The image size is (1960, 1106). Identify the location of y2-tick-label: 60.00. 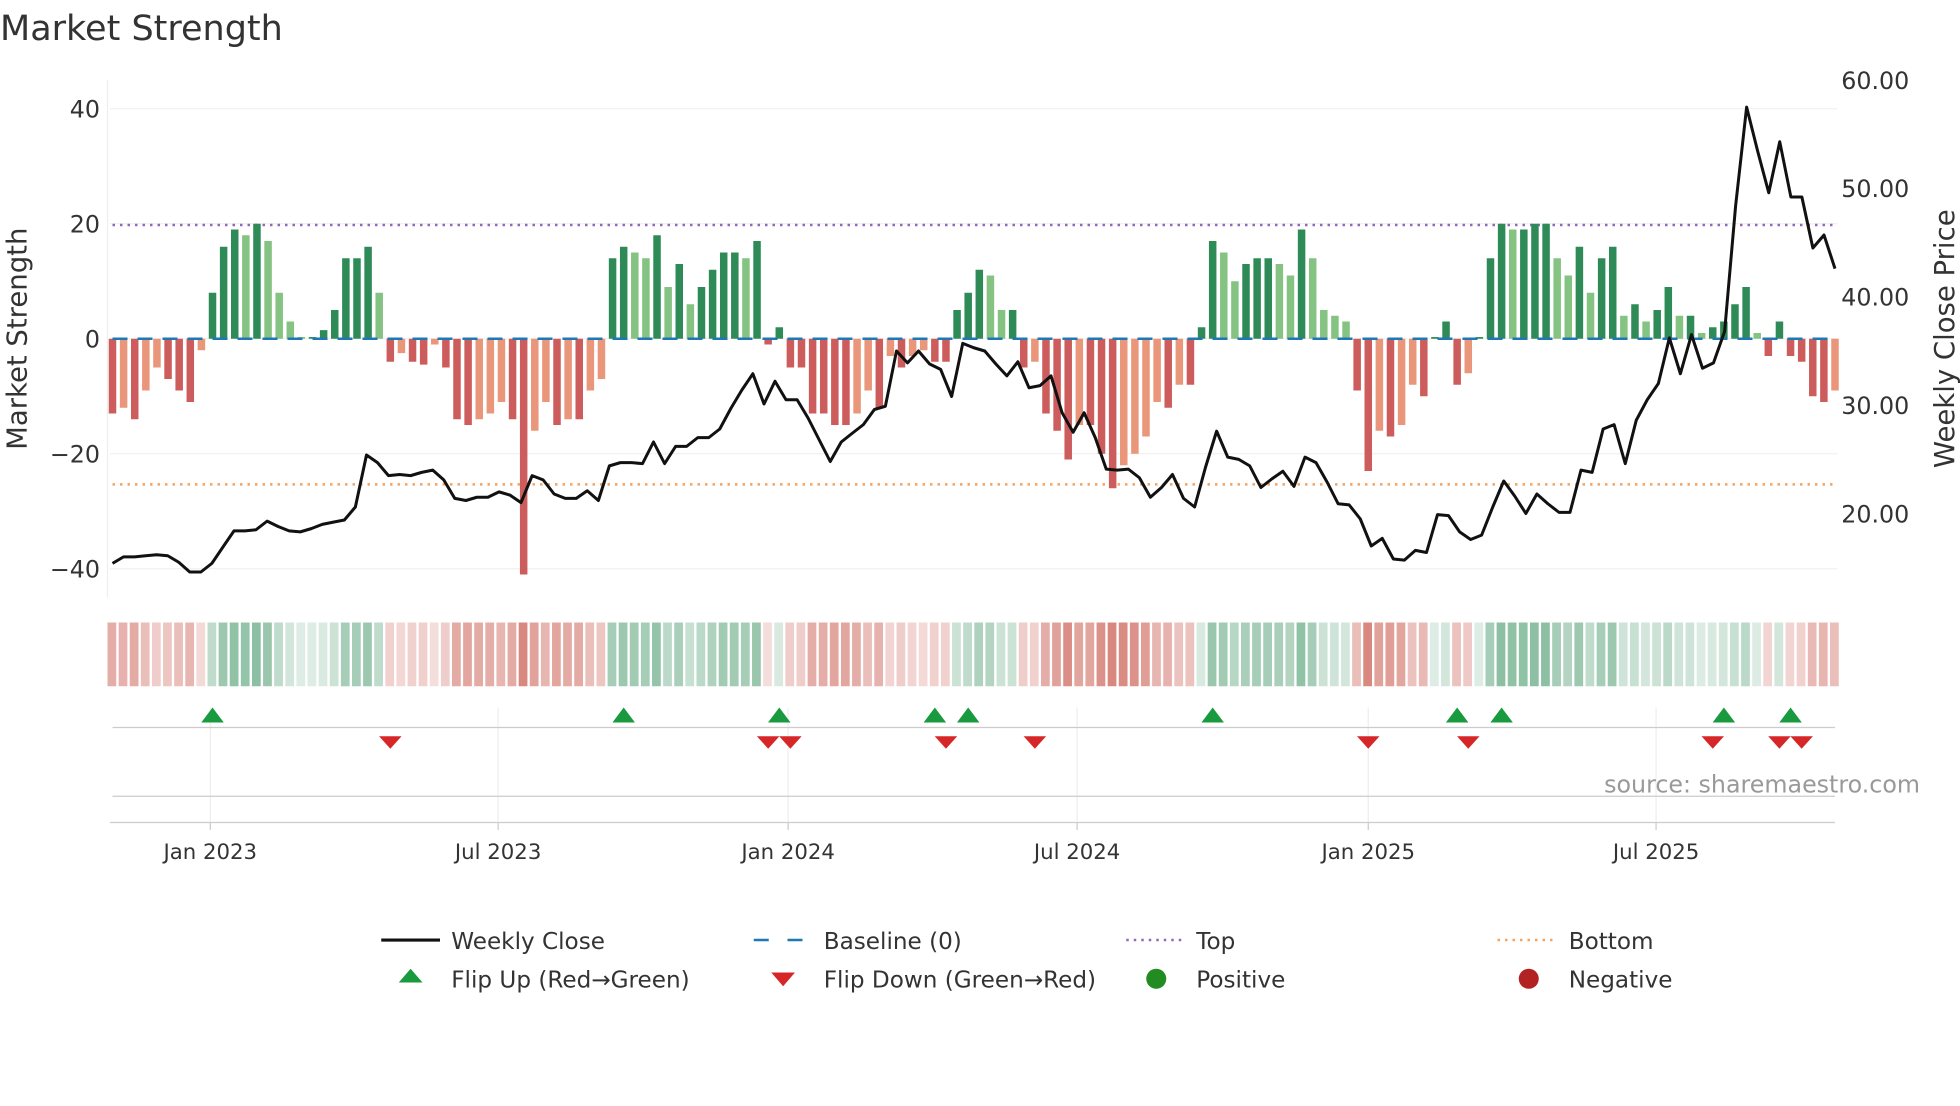
(1875, 81).